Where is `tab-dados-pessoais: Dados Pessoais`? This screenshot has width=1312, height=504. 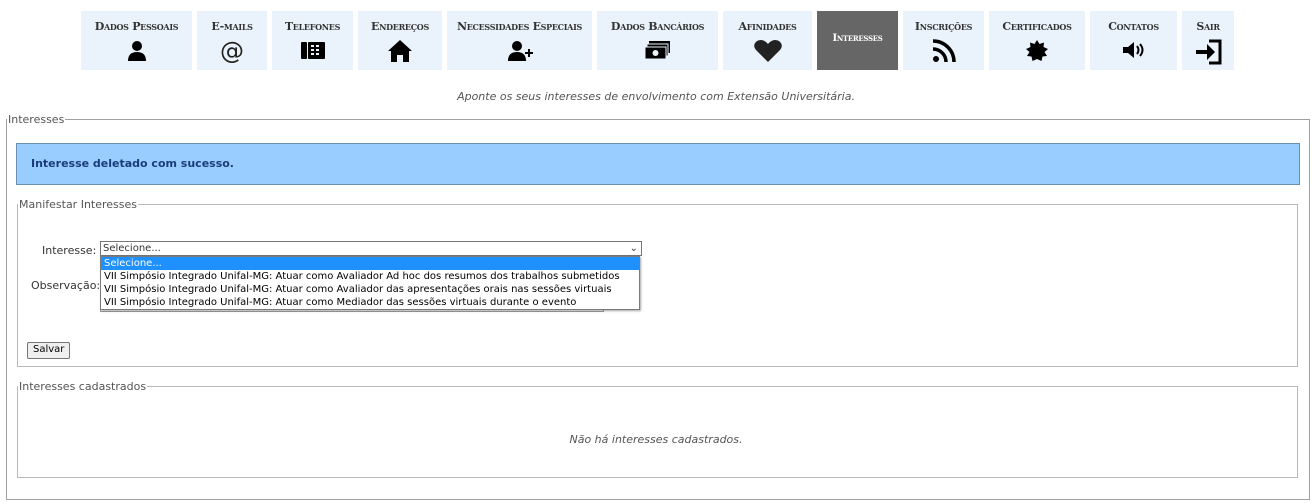
tab-dados-pessoais: Dados Pessoais is located at coordinates (136, 40).